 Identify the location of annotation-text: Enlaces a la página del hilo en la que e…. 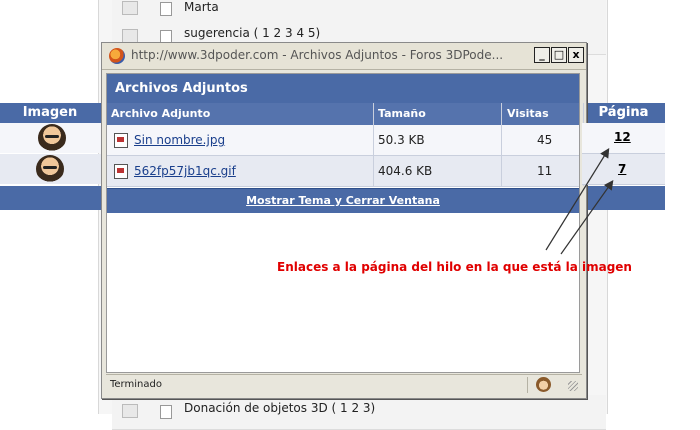
(454, 267).